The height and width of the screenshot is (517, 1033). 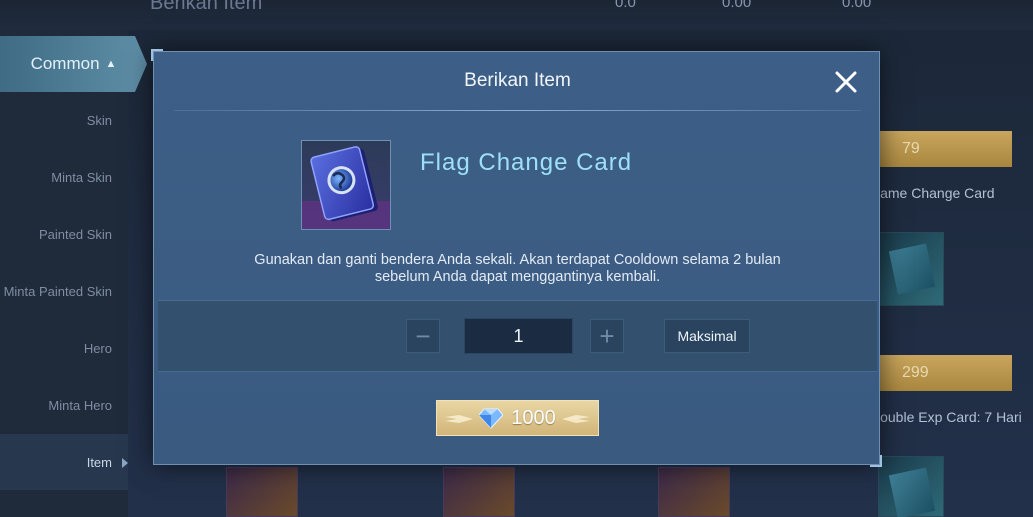 I want to click on top-bar: Berikan Item 0.0 0.00 0.00, so click(x=516, y=15).